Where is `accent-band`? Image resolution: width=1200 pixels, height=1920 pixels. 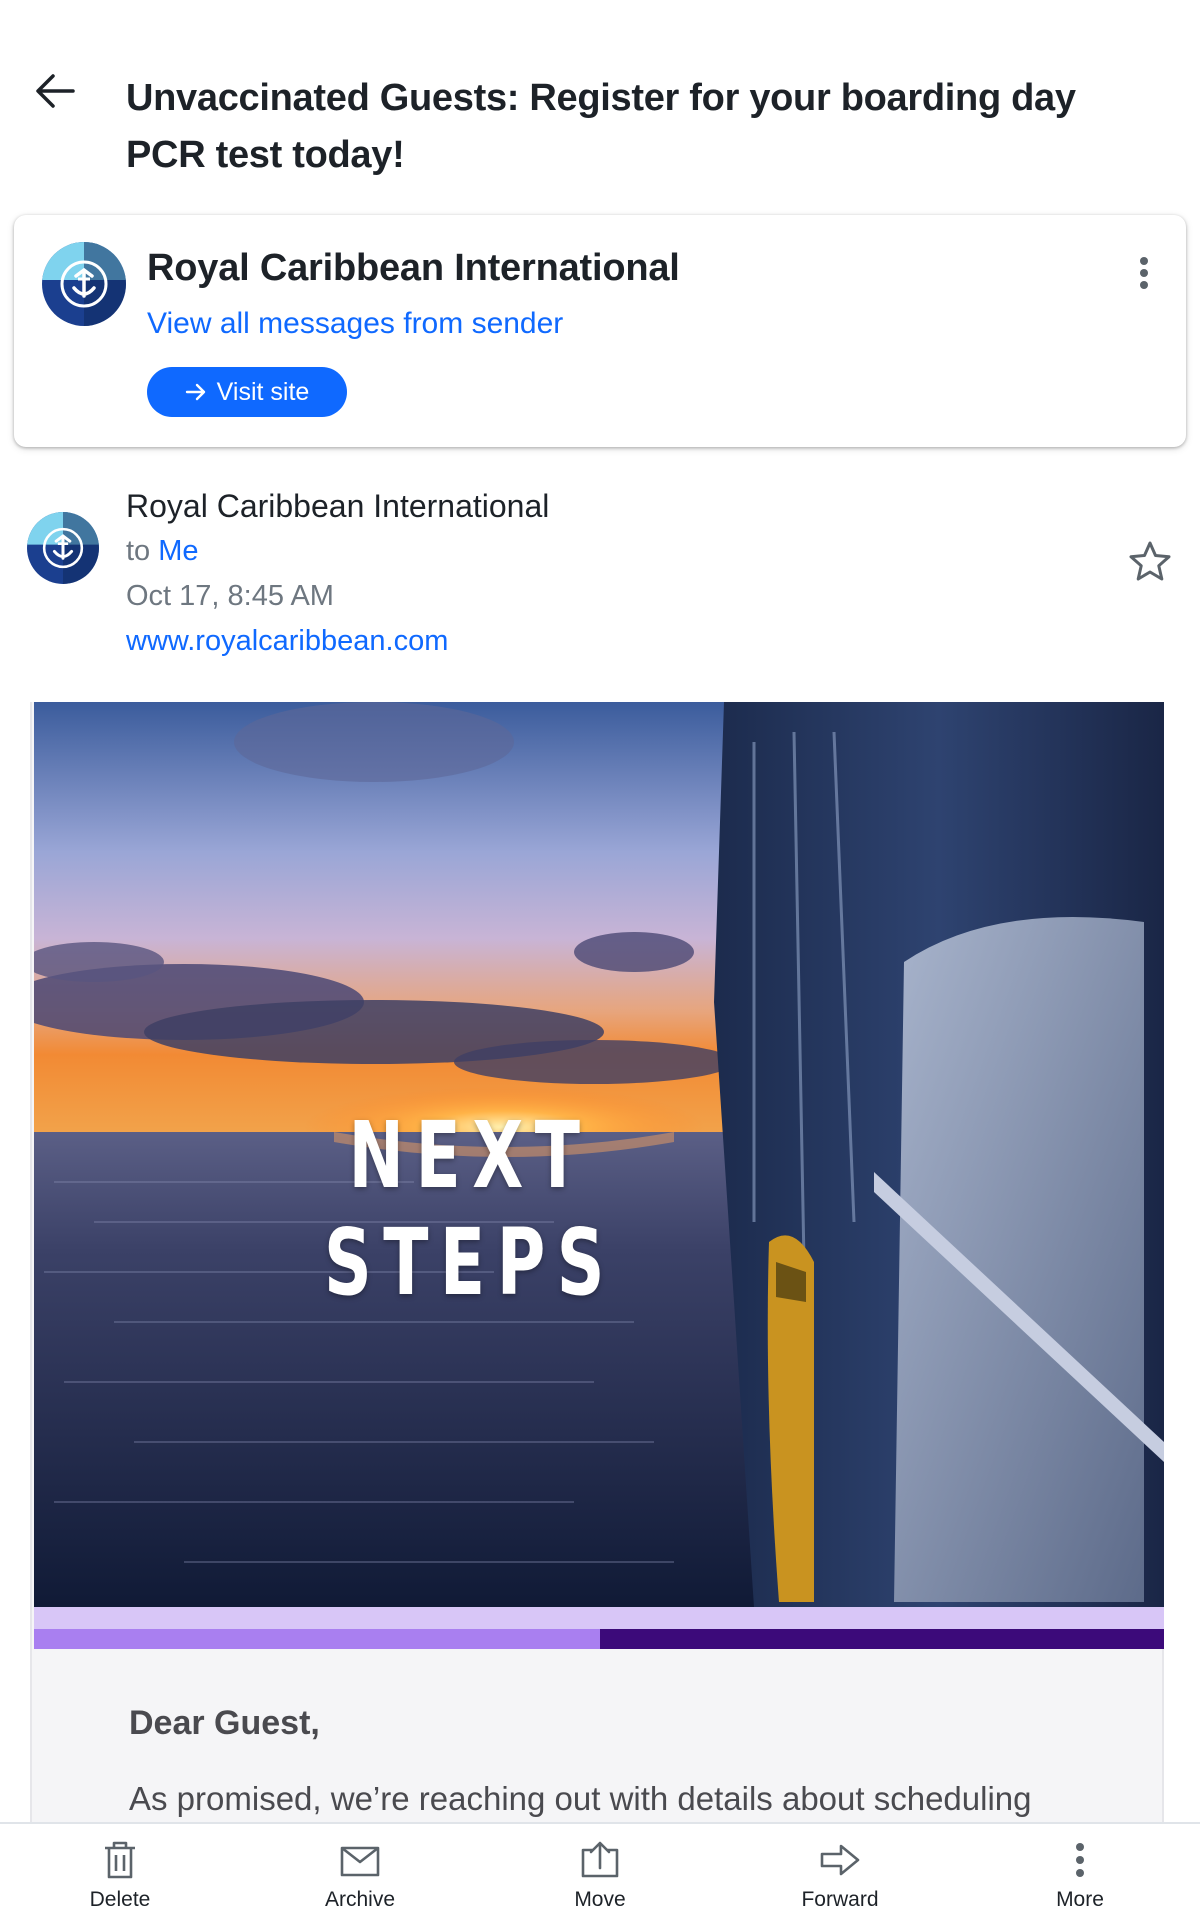
accent-band is located at coordinates (599, 1628).